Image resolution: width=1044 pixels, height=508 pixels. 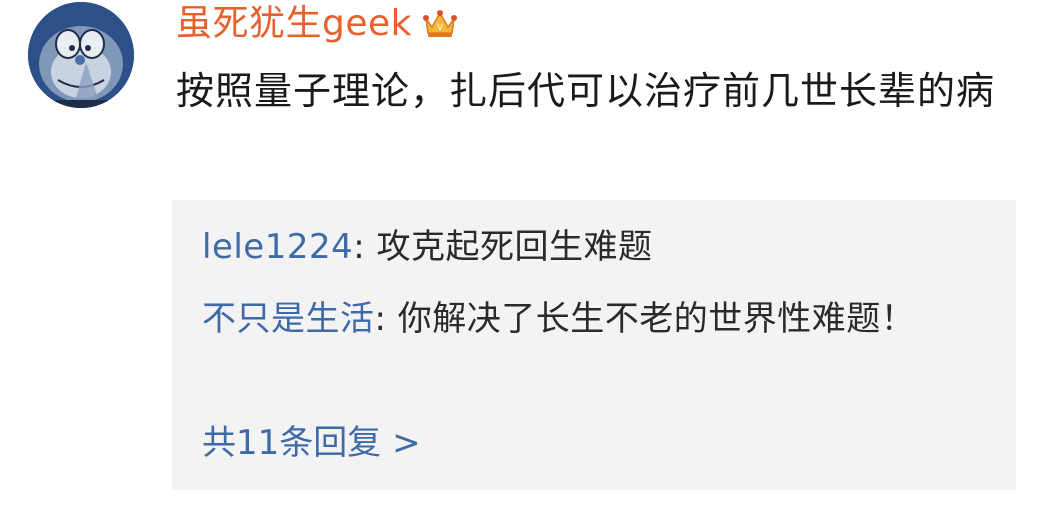 What do you see at coordinates (277, 247) in the screenshot?
I see `reply-author: lele1224` at bounding box center [277, 247].